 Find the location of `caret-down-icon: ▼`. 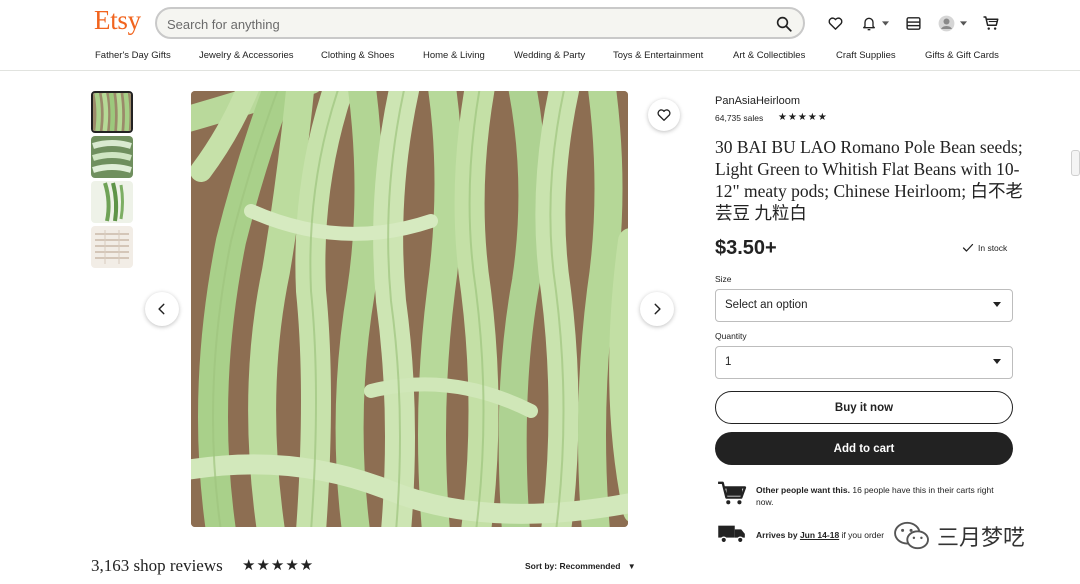

caret-down-icon: ▼ is located at coordinates (631, 566).